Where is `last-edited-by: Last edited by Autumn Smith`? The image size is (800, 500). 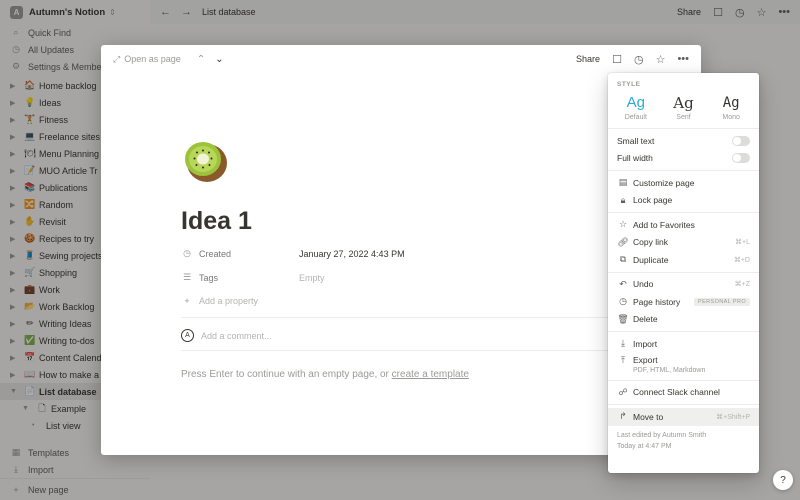
last-edited-by: Last edited by Autumn Smith is located at coordinates (662, 435).